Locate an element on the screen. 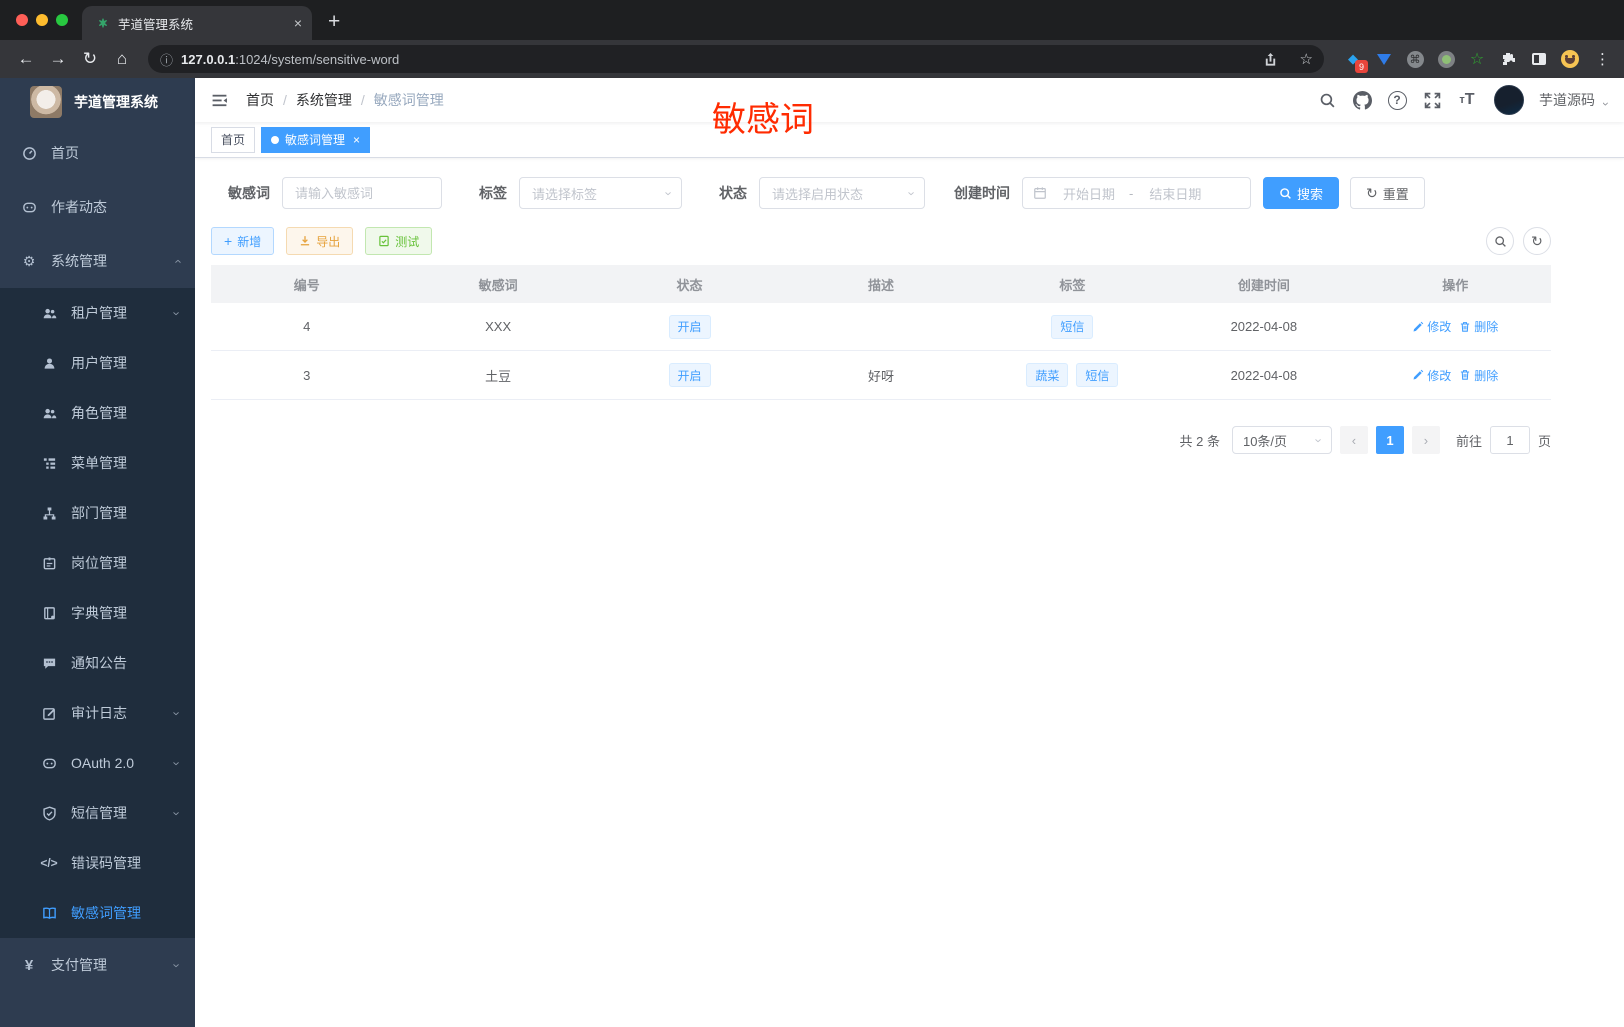 This screenshot has width=1624, height=1027. sidebar-item-audit: 审计日志 › is located at coordinates (97, 713).